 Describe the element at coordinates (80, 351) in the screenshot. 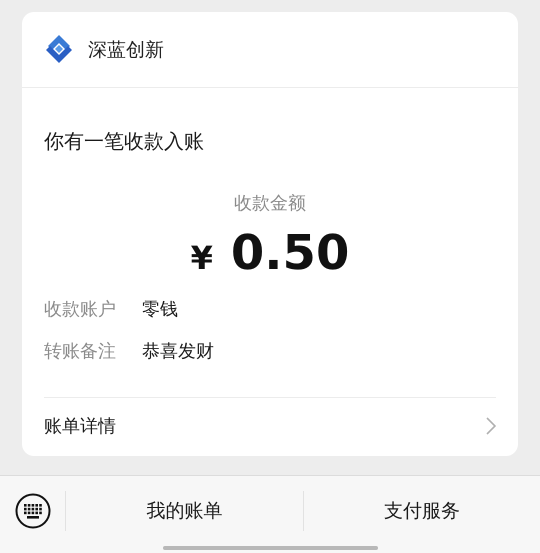

I see `field-label: 转账备注` at that location.